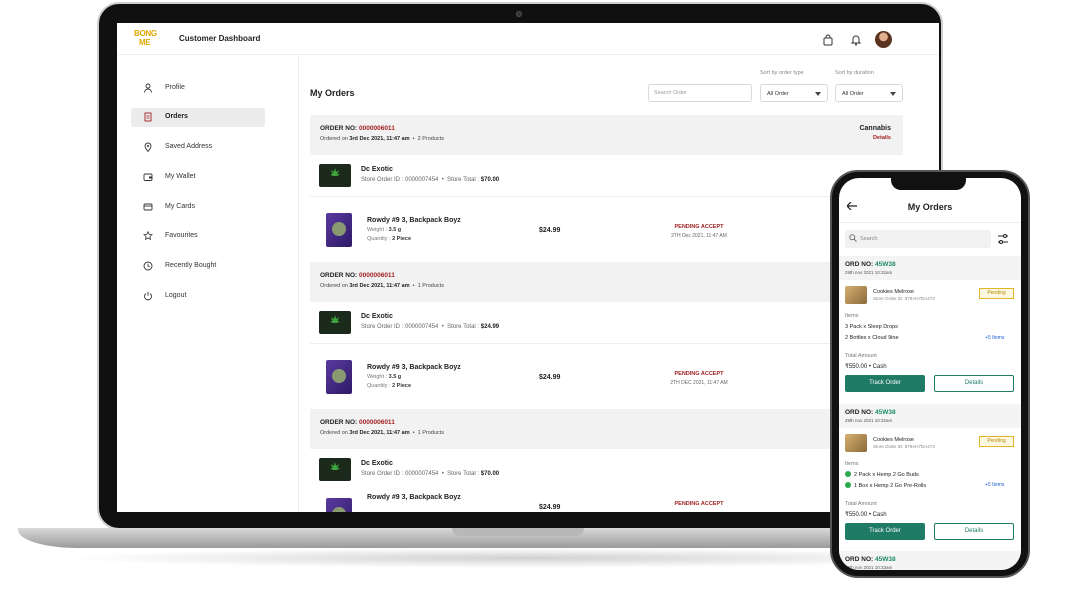 The width and height of the screenshot is (1074, 589). Describe the element at coordinates (402, 386) in the screenshot. I see `quantity-value: 2 Piece` at that location.